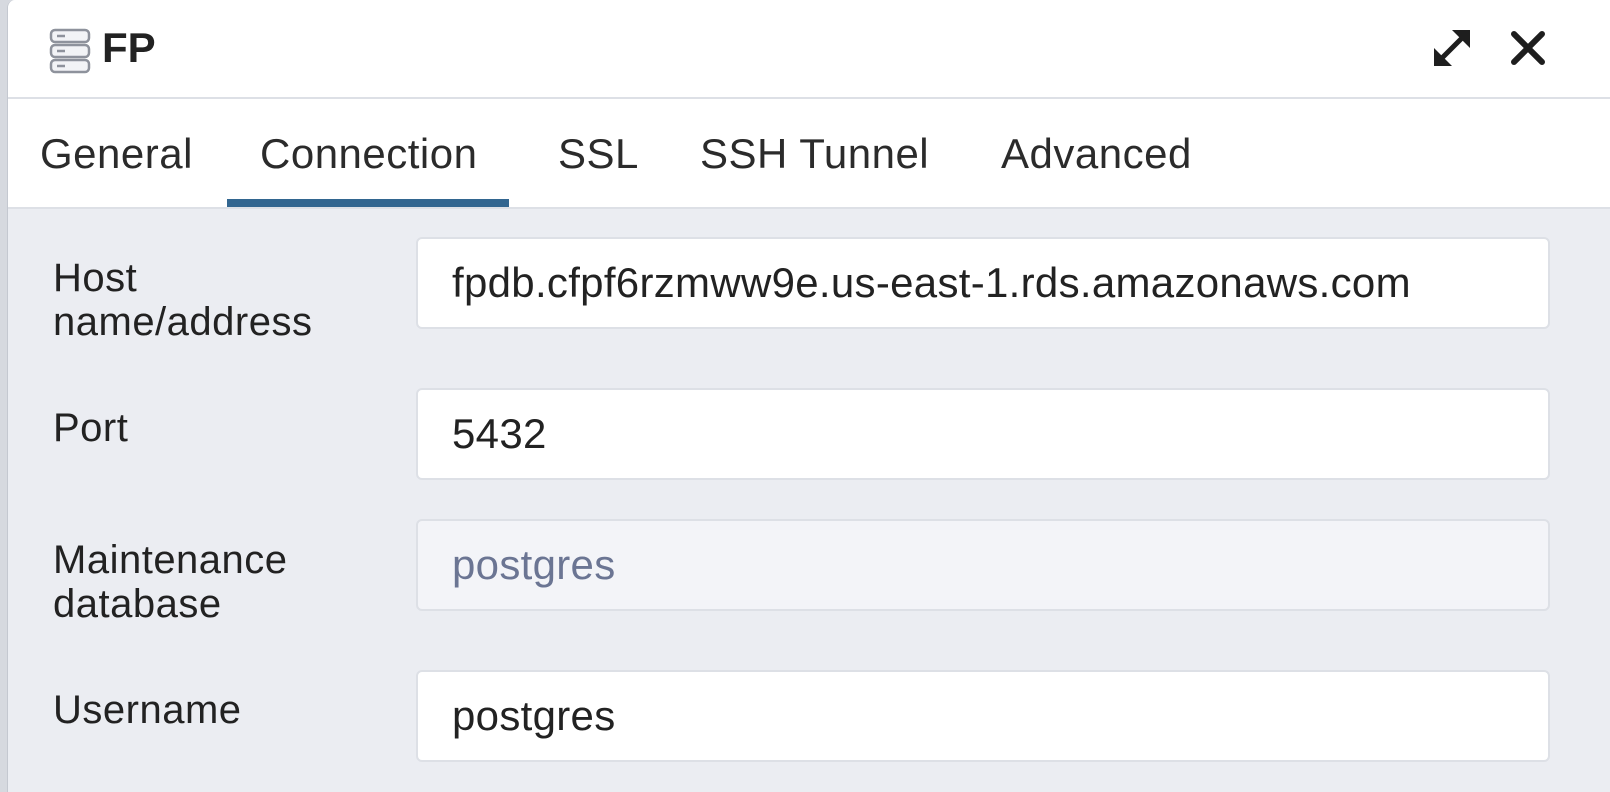 The image size is (1610, 792). What do you see at coordinates (70, 51) in the screenshot?
I see `server-icon` at bounding box center [70, 51].